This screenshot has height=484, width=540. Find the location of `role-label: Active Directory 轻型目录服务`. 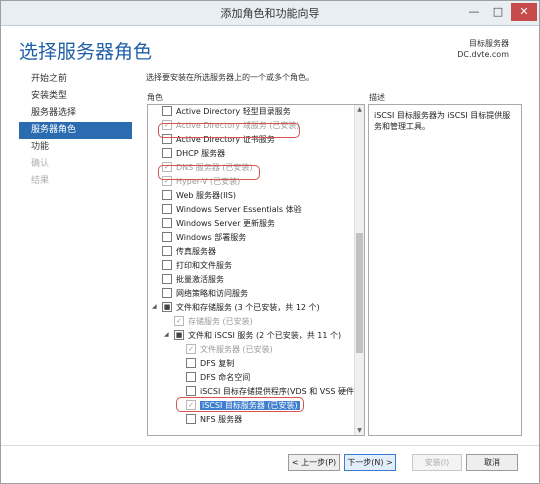

role-label: Active Directory 轻型目录服务 is located at coordinates (233, 111).